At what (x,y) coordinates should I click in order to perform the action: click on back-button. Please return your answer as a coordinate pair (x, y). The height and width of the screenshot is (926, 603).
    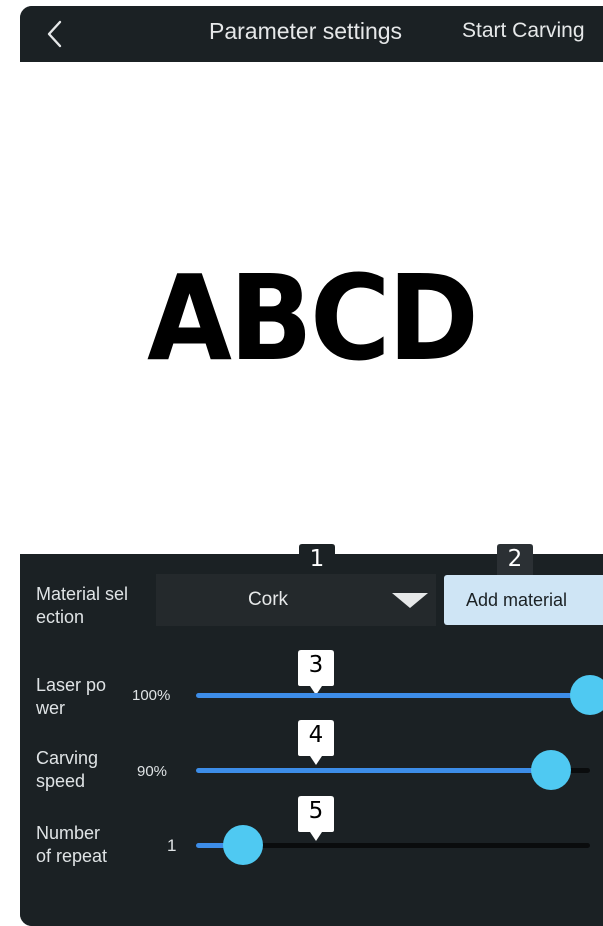
    Looking at the image, I should click on (54, 34).